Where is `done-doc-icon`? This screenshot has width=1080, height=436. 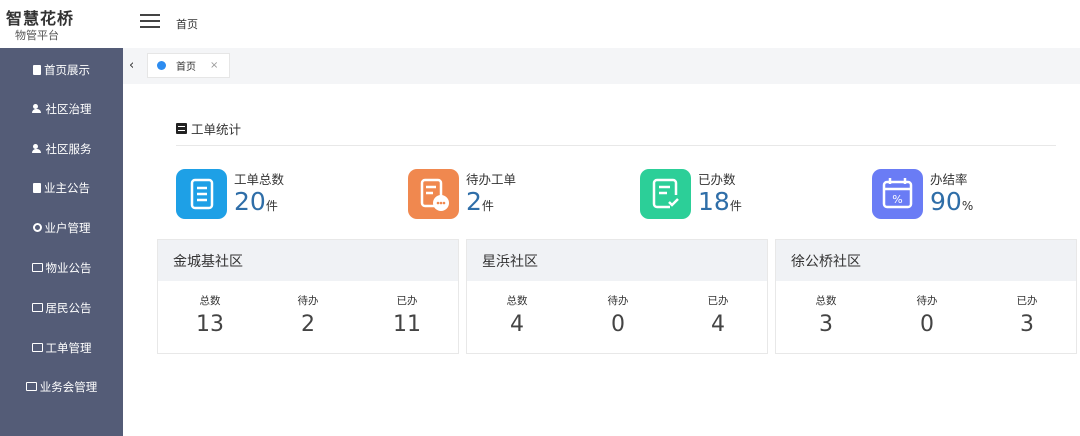
done-doc-icon is located at coordinates (665, 194).